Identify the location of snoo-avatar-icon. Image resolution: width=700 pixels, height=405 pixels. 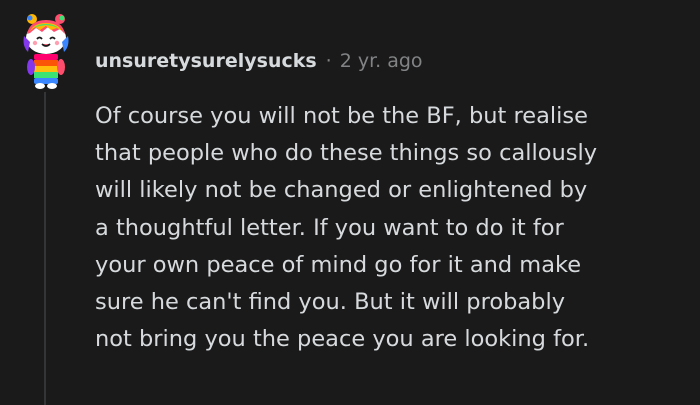
(46, 51).